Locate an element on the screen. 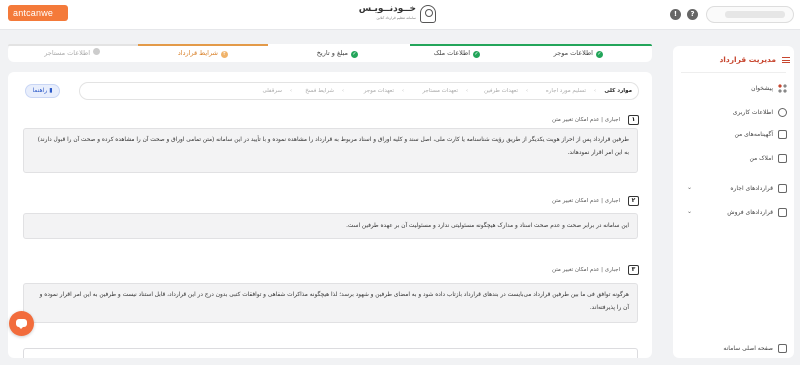 The height and width of the screenshot is (365, 800). logo-subtitle: سامانه تنظیم قرارداد آنلاین is located at coordinates (396, 18).